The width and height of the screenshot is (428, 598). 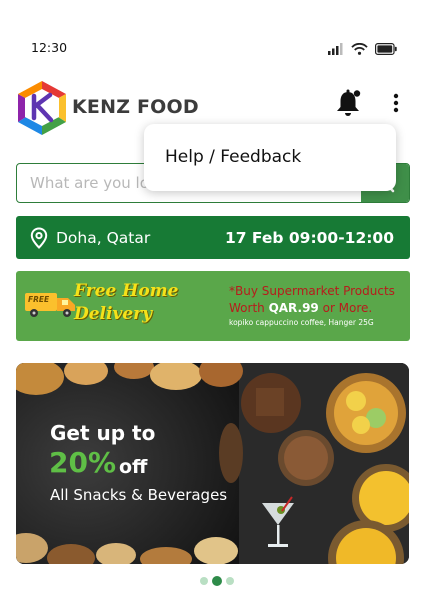 What do you see at coordinates (139, 495) in the screenshot?
I see `banner-subtitle: All Snacks & Beverages` at bounding box center [139, 495].